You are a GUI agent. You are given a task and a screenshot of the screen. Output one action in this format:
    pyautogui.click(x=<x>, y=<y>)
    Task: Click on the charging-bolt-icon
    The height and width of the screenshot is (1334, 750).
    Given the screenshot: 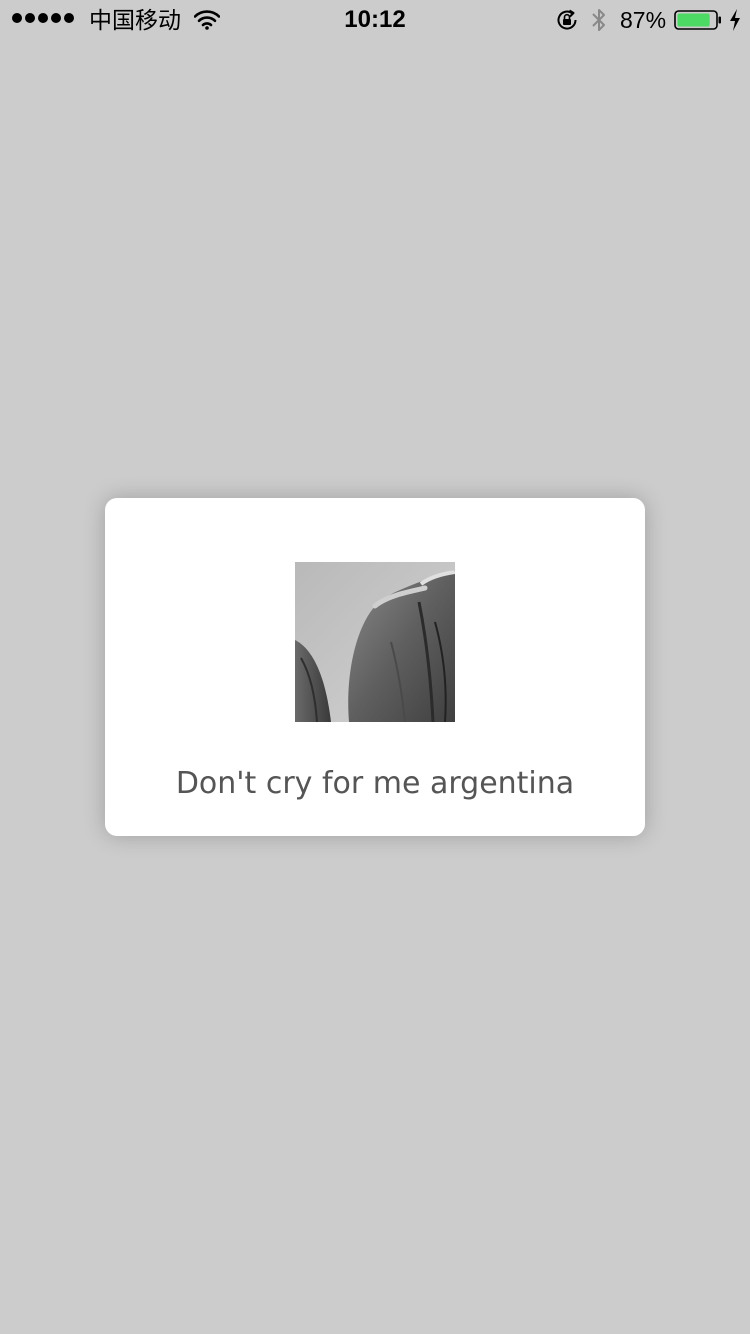 What is the action you would take?
    pyautogui.click(x=735, y=20)
    